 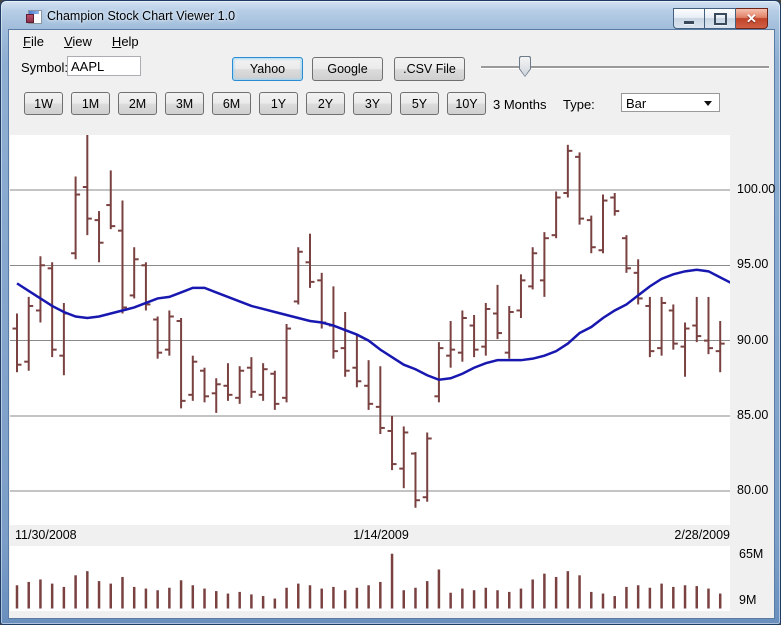 I want to click on minimize-button, so click(x=688, y=18).